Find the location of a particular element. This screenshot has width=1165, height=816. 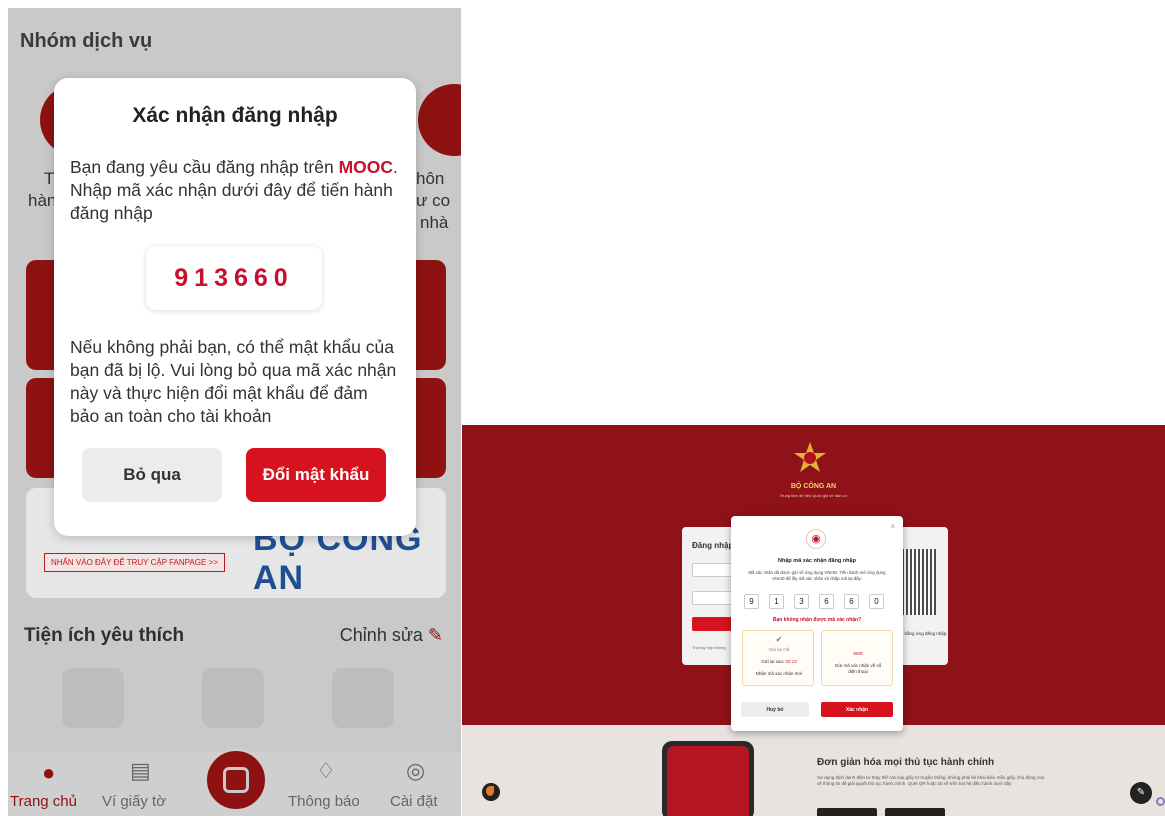

promo-title: Đơn giản hóa mọi thủ tục hành chính is located at coordinates (906, 762).